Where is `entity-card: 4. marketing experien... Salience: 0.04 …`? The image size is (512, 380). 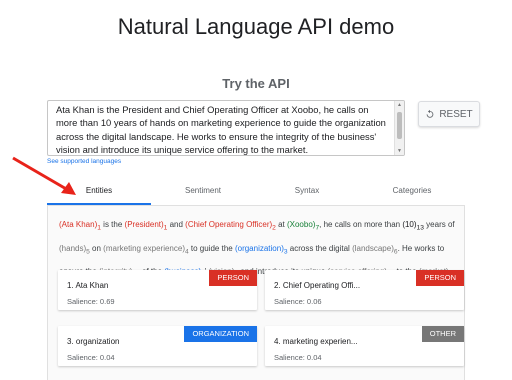 entity-card: 4. marketing experien... Salience: 0.04 … is located at coordinates (364, 346).